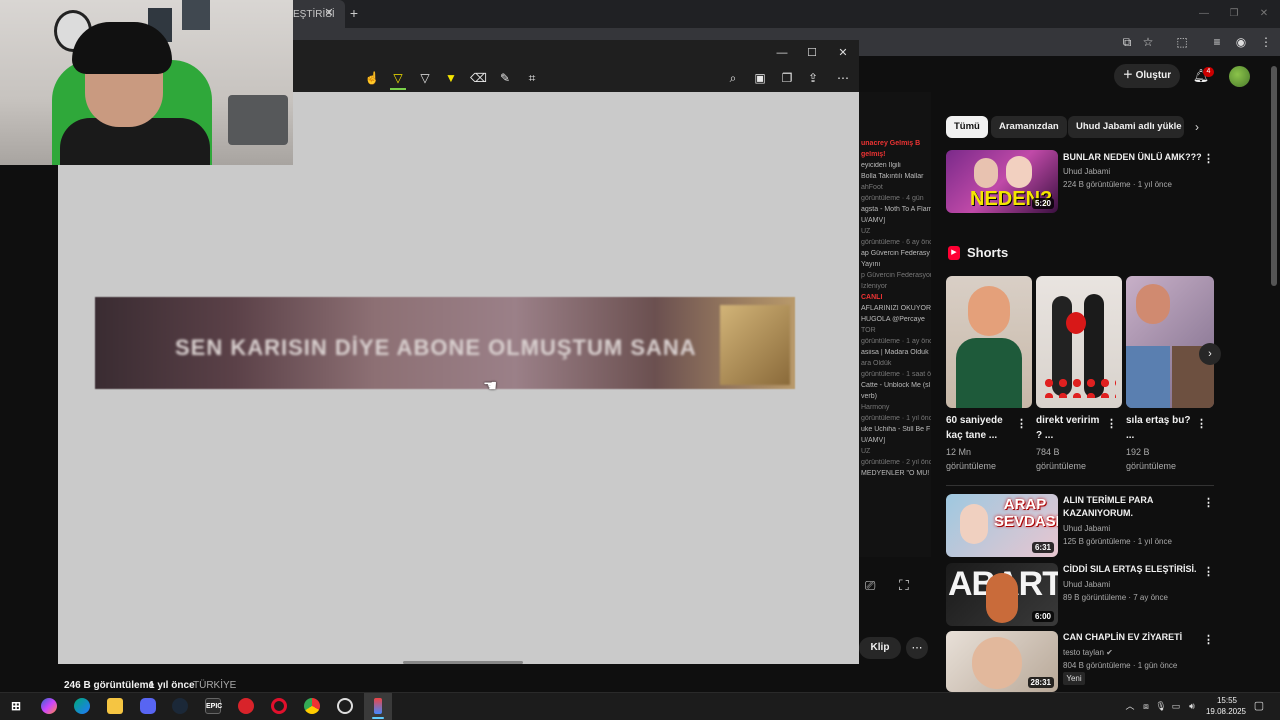 The height and width of the screenshot is (720, 1280). What do you see at coordinates (843, 53) in the screenshot?
I see `viewer-close-icon: ✕` at bounding box center [843, 53].